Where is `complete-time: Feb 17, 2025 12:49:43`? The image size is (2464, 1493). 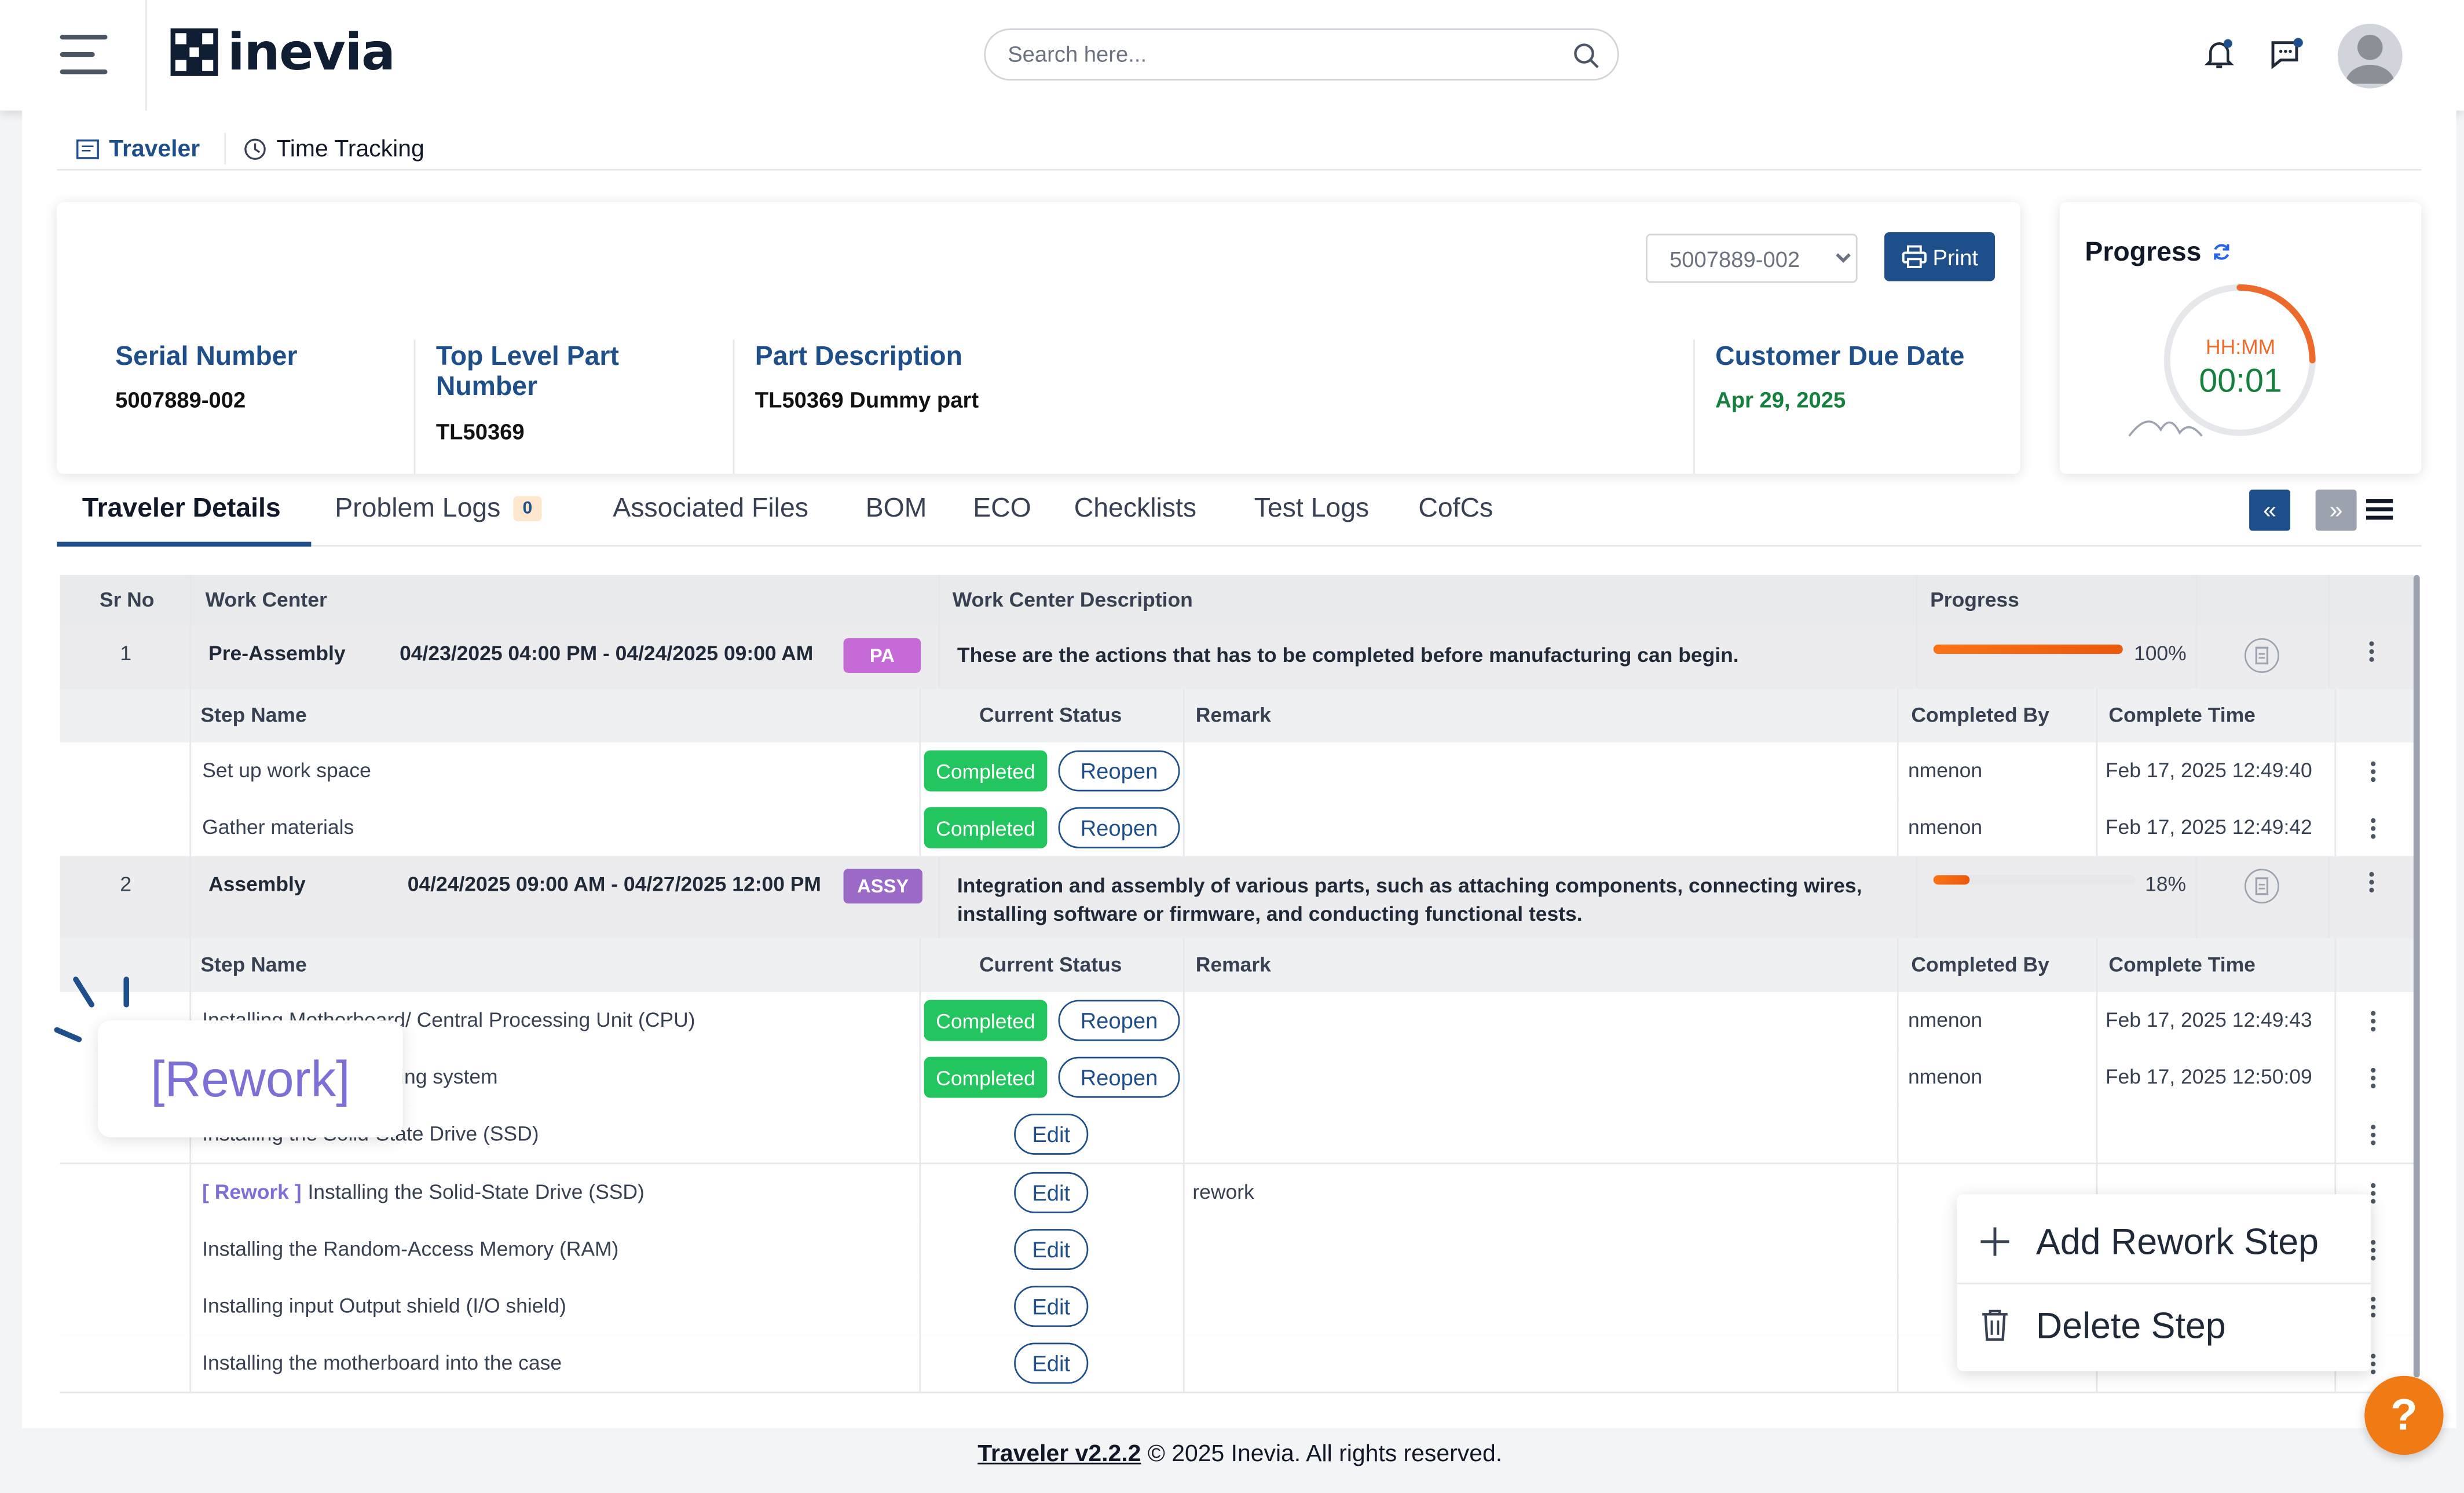
complete-time: Feb 17, 2025 12:49:43 is located at coordinates (2208, 1020).